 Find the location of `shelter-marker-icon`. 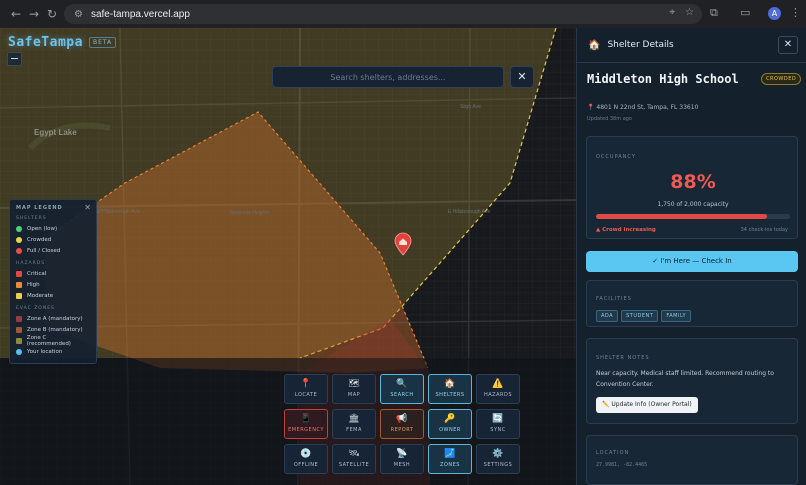

shelter-marker-icon is located at coordinates (403, 244).